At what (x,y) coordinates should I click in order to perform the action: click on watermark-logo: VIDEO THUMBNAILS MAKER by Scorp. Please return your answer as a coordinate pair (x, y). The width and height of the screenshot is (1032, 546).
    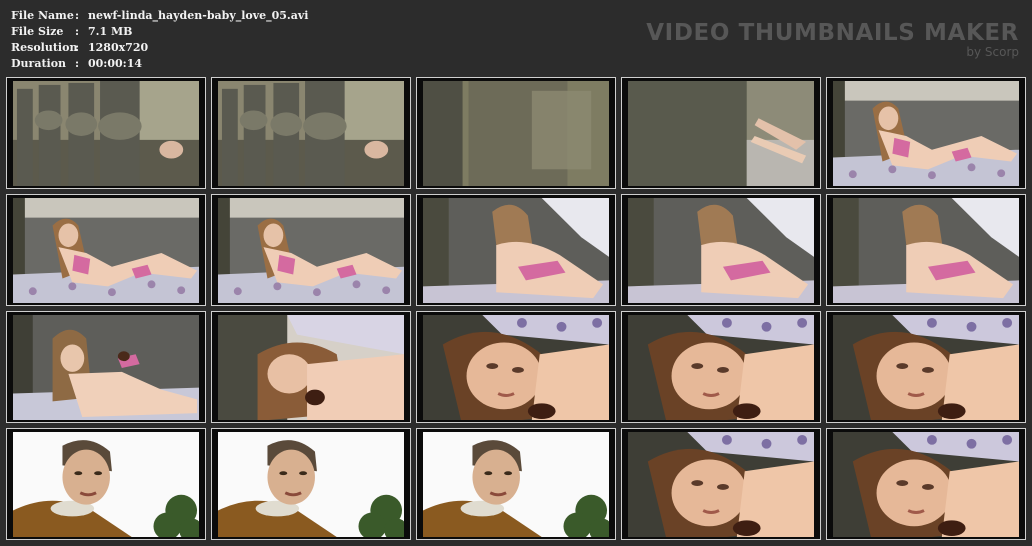
    Looking at the image, I should click on (832, 39).